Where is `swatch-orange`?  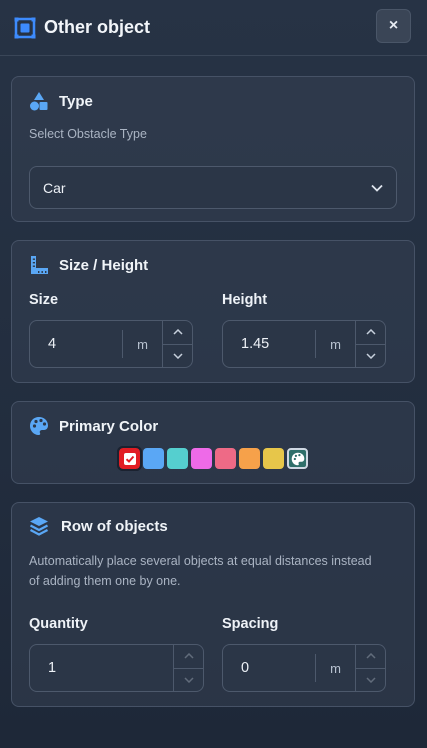 swatch-orange is located at coordinates (249, 458).